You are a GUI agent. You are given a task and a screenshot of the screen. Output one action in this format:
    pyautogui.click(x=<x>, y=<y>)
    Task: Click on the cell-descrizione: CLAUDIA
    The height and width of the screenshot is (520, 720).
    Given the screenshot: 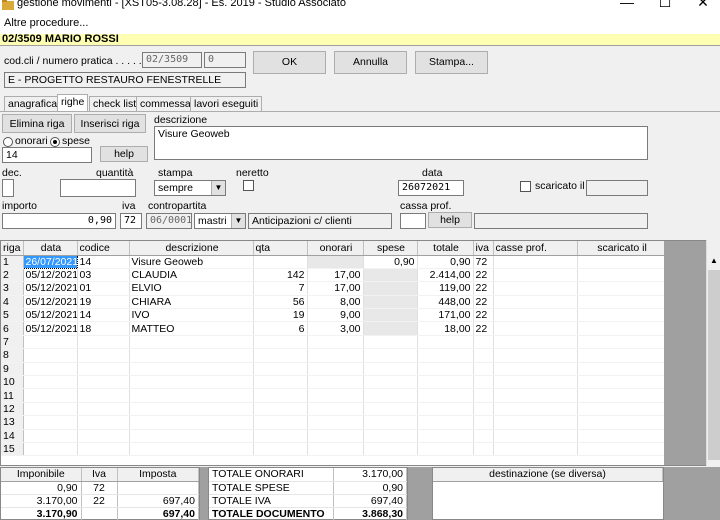 What is the action you would take?
    pyautogui.click(x=191, y=275)
    